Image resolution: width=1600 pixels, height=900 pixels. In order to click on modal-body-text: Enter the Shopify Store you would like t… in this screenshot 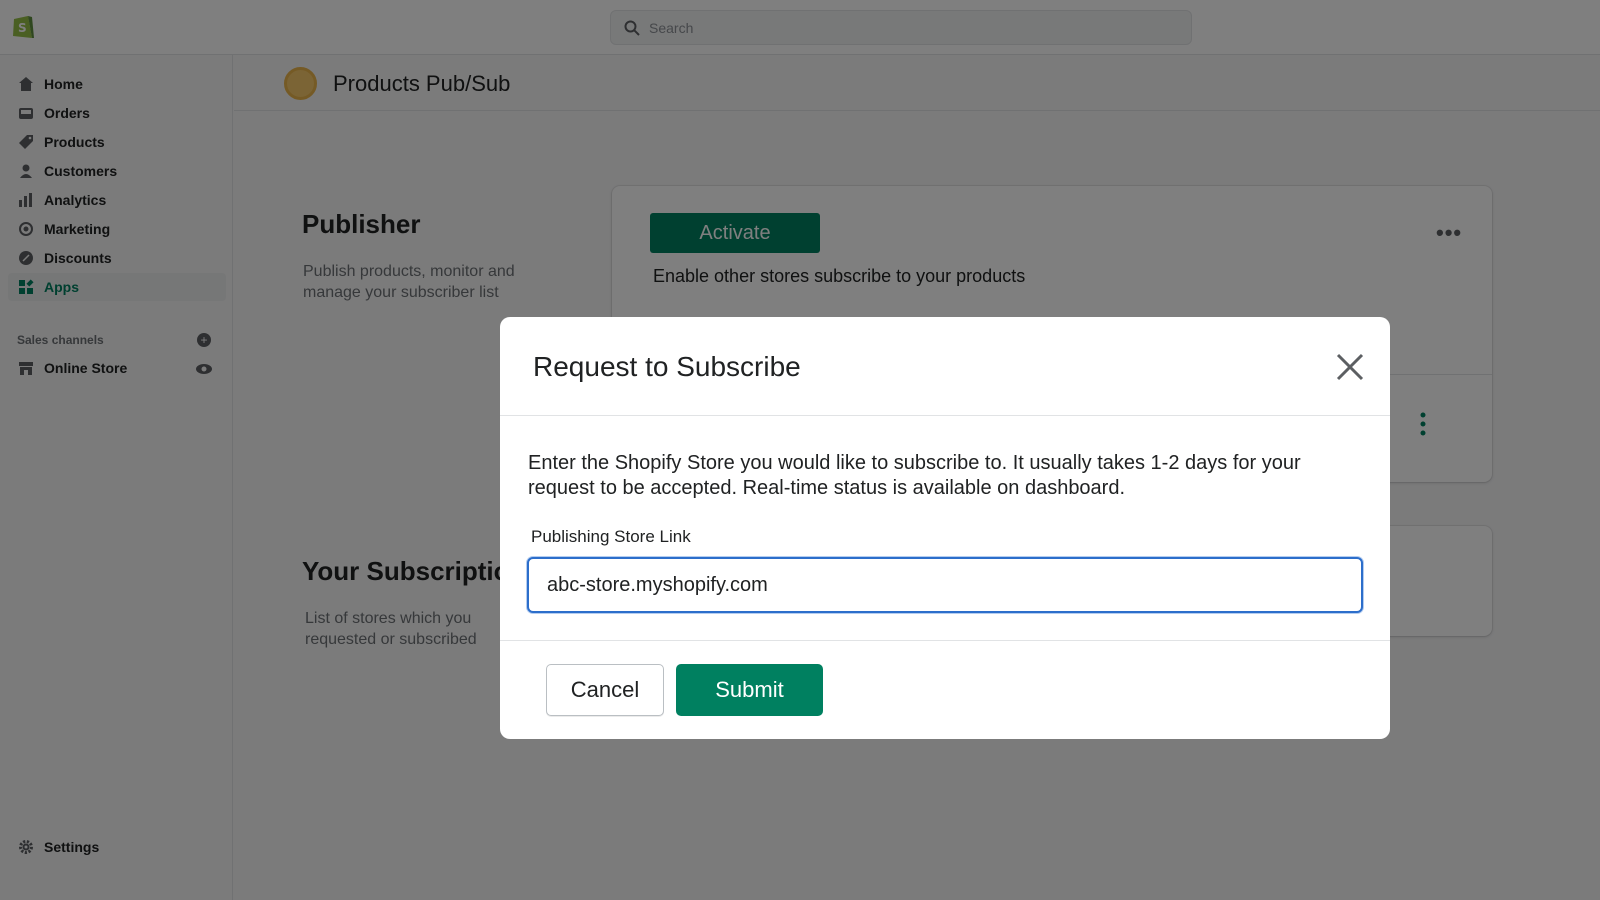, I will do `click(914, 475)`.